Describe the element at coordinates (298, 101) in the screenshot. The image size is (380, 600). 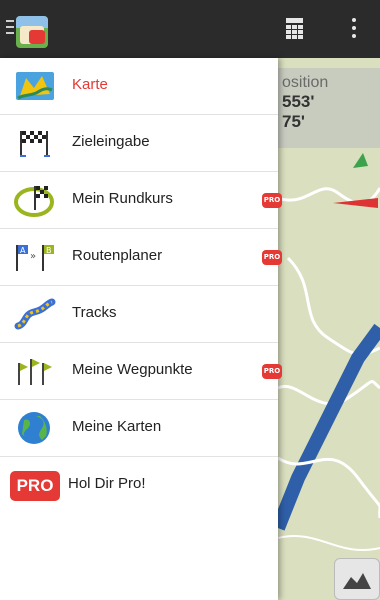
I see `coordinate-1: 553'` at that location.